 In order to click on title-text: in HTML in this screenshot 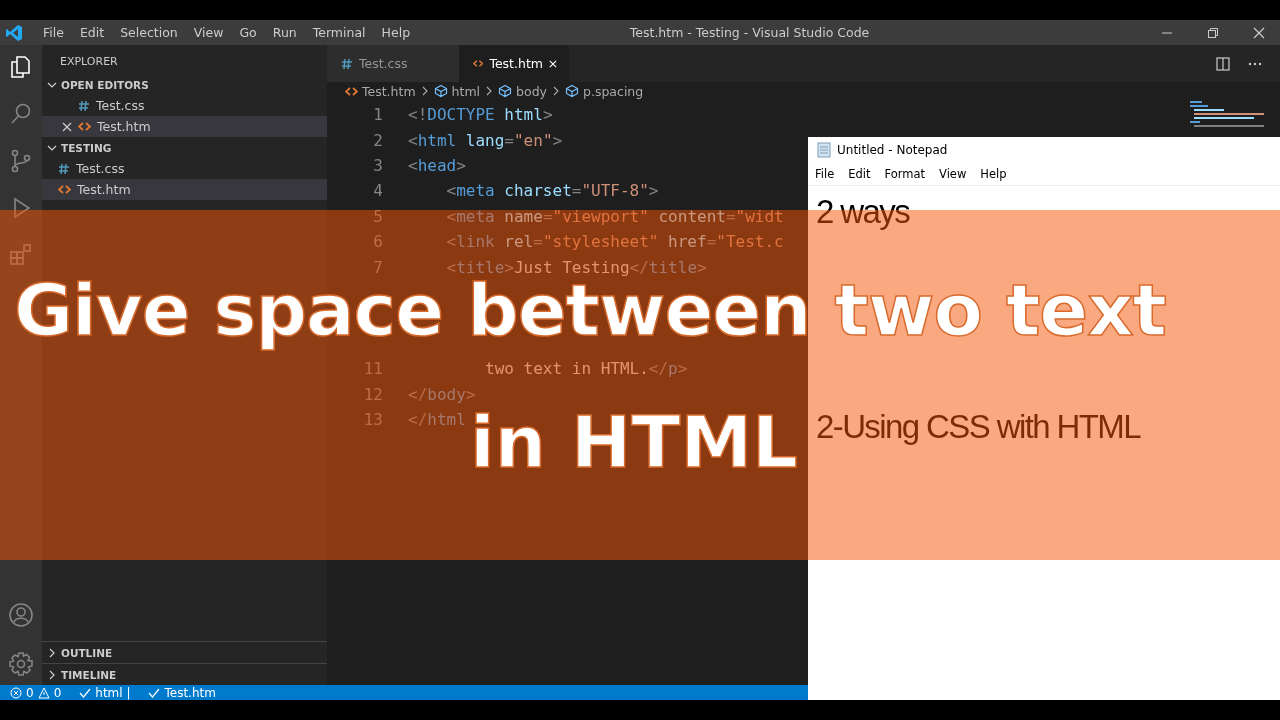, I will do `click(634, 442)`.